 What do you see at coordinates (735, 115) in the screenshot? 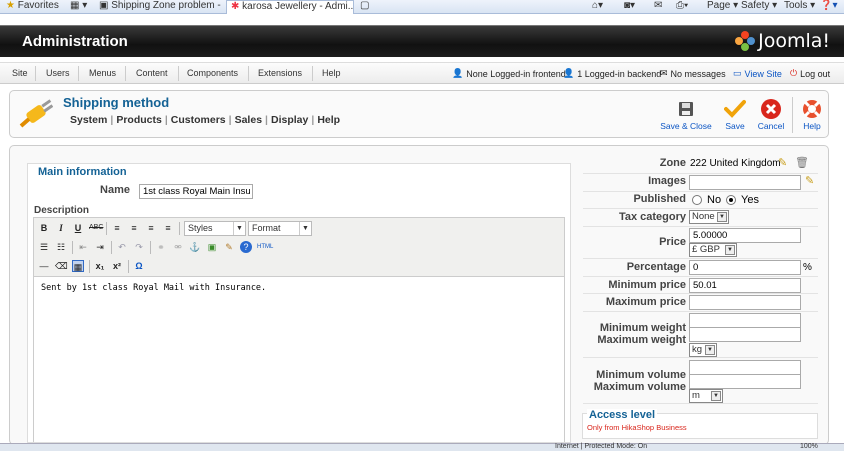
I see `save-button: Save` at bounding box center [735, 115].